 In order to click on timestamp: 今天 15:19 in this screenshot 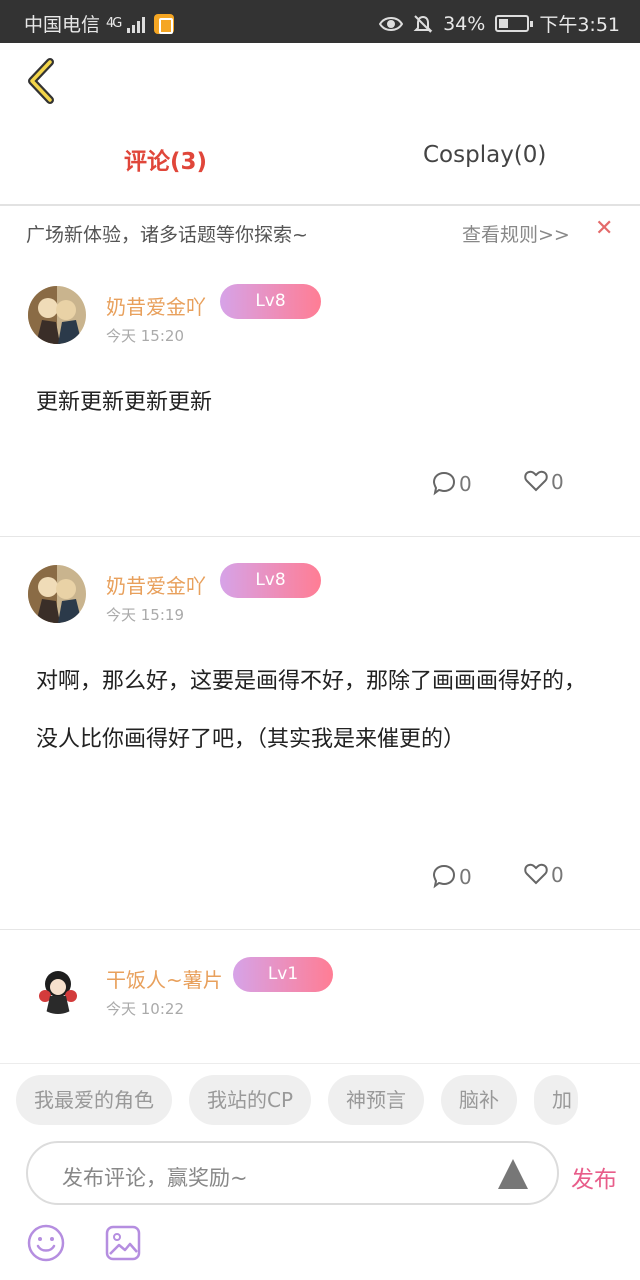, I will do `click(145, 615)`.